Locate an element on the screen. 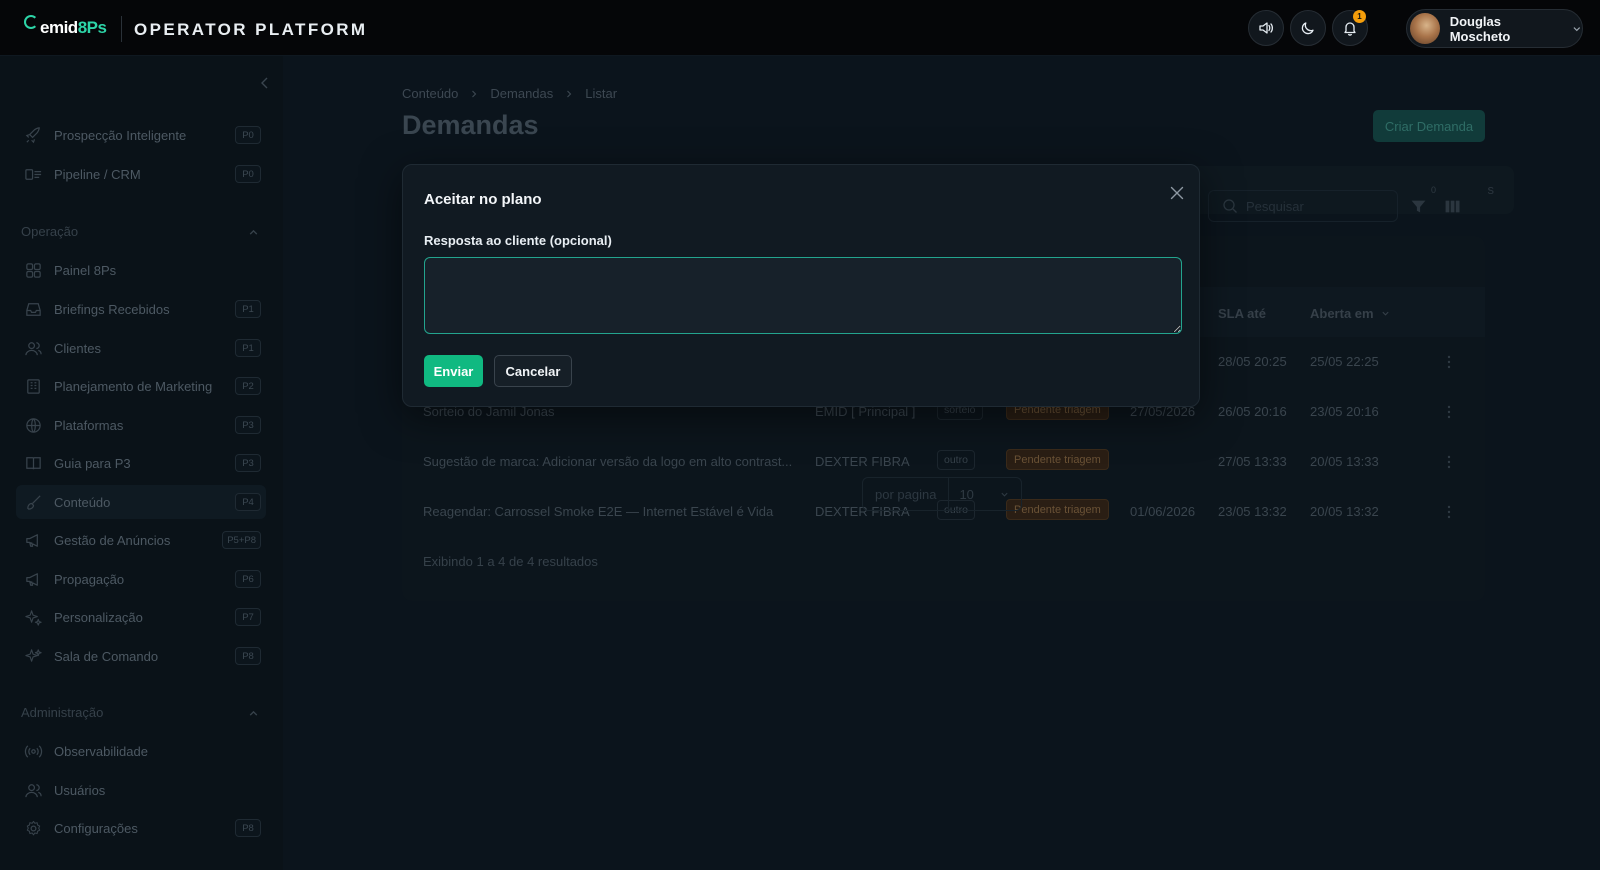 This screenshot has height=870, width=1600. sidebar-item-badge: P6 is located at coordinates (248, 579).